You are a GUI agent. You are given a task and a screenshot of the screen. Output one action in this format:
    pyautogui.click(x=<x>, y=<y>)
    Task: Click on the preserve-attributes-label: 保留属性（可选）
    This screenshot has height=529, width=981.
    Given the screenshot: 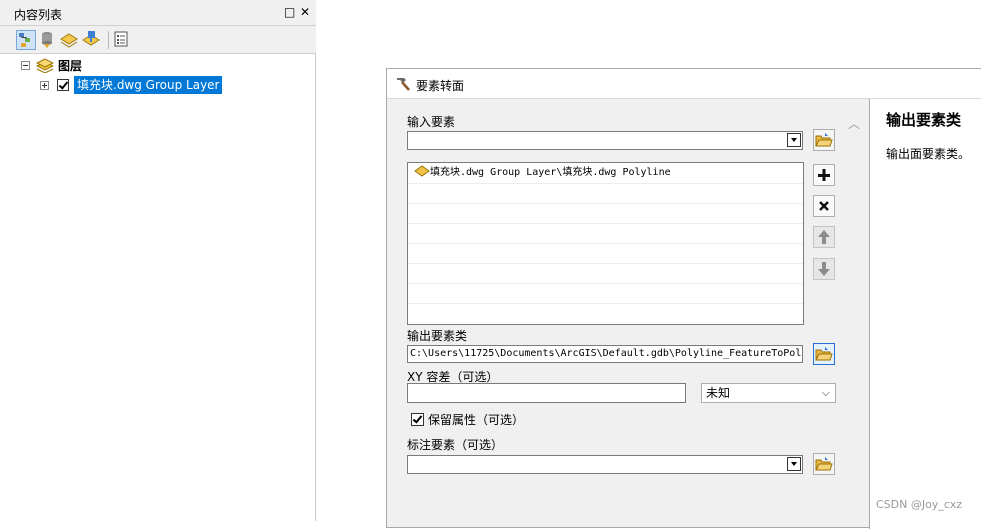 What is the action you would take?
    pyautogui.click(x=476, y=420)
    